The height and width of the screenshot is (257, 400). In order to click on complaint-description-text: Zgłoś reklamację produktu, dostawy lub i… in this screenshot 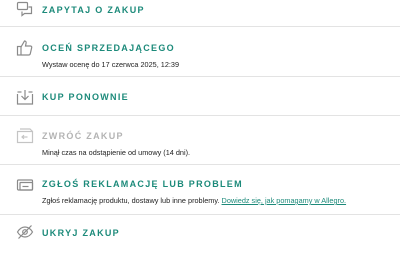, I will do `click(131, 200)`.